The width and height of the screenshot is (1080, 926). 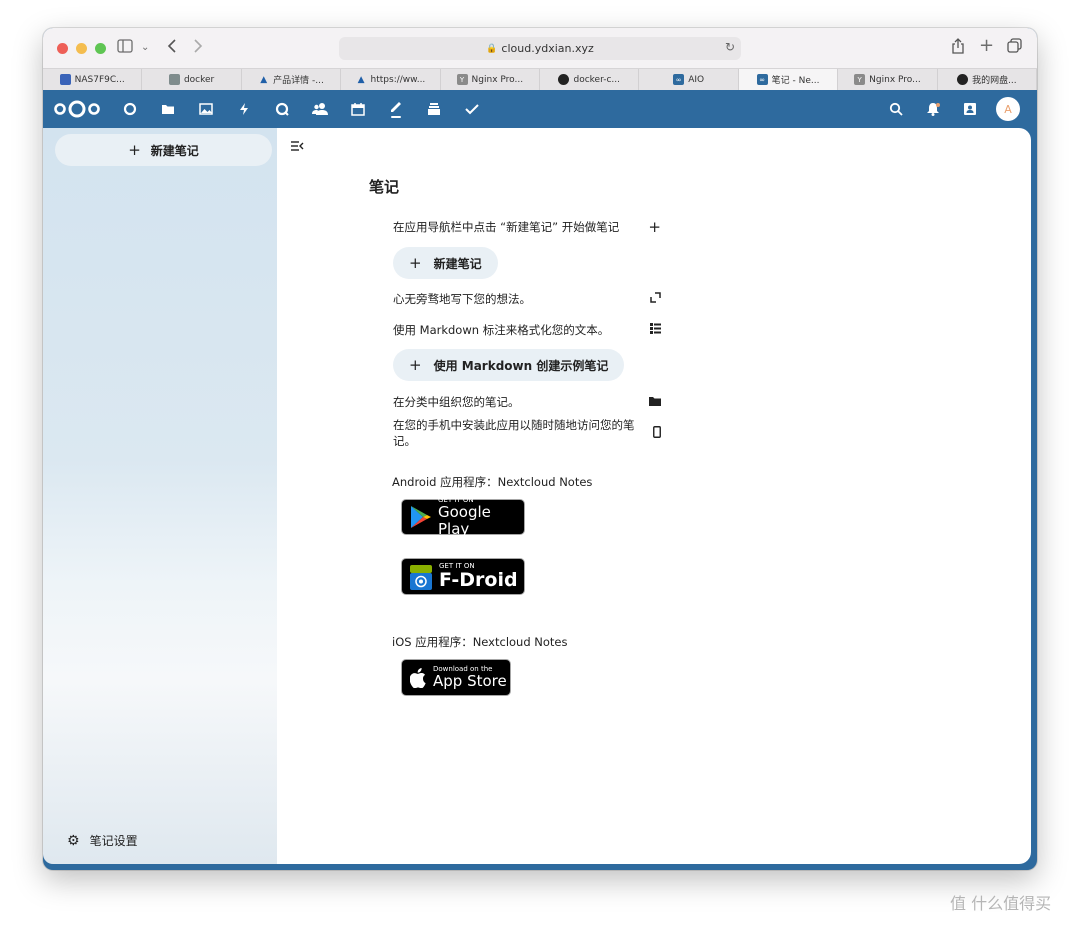 I want to click on app-store-badge: Download on the App Store, so click(x=456, y=677).